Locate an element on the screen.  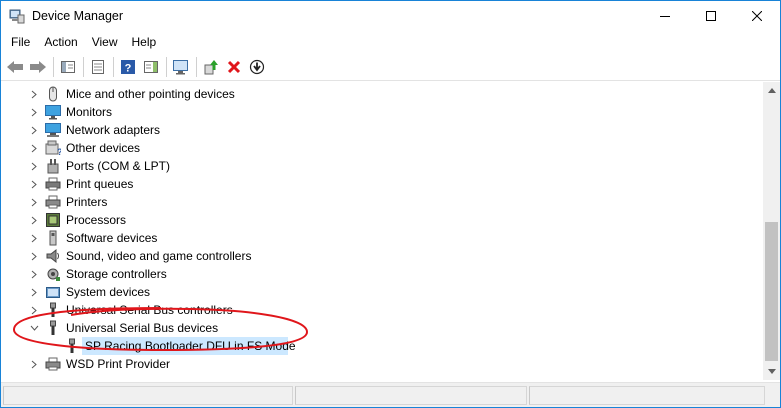
tree-item-label: Ports (COM & LPT) is located at coordinates (118, 166).